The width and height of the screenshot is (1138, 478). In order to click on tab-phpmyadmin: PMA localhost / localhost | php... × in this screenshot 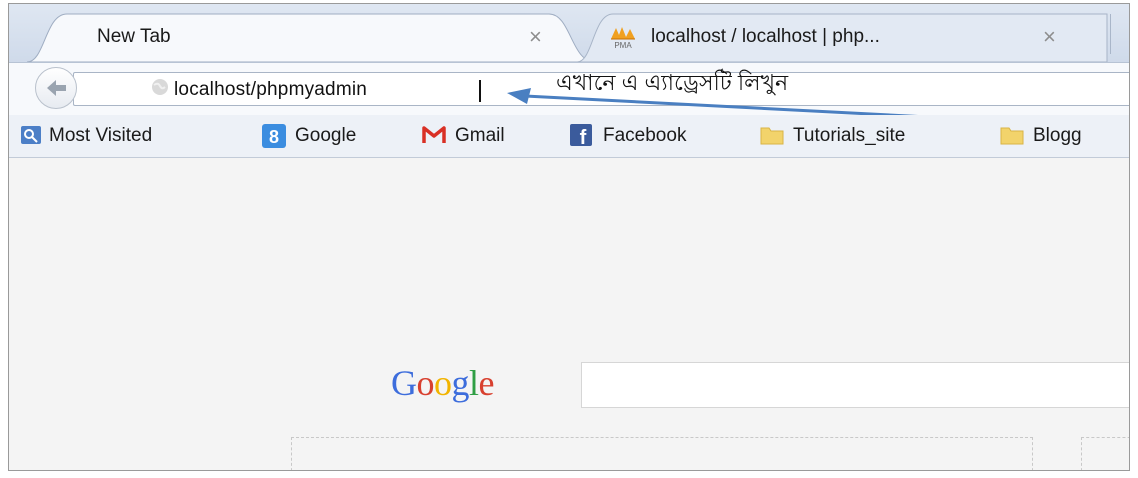, I will do `click(848, 37)`.